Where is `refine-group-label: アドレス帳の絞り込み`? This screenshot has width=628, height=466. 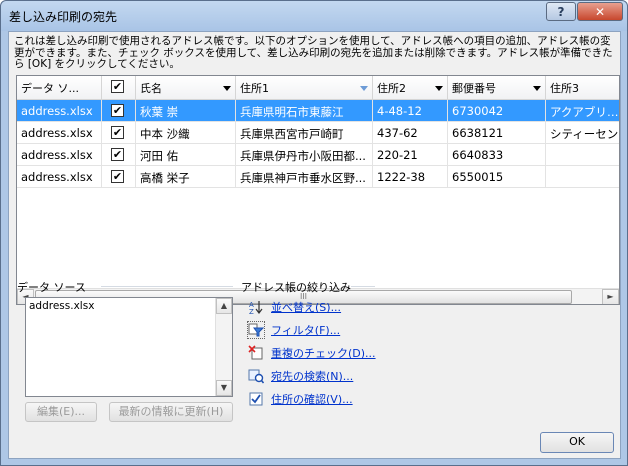
refine-group-label: アドレス帳の絞り込み is located at coordinates (296, 287).